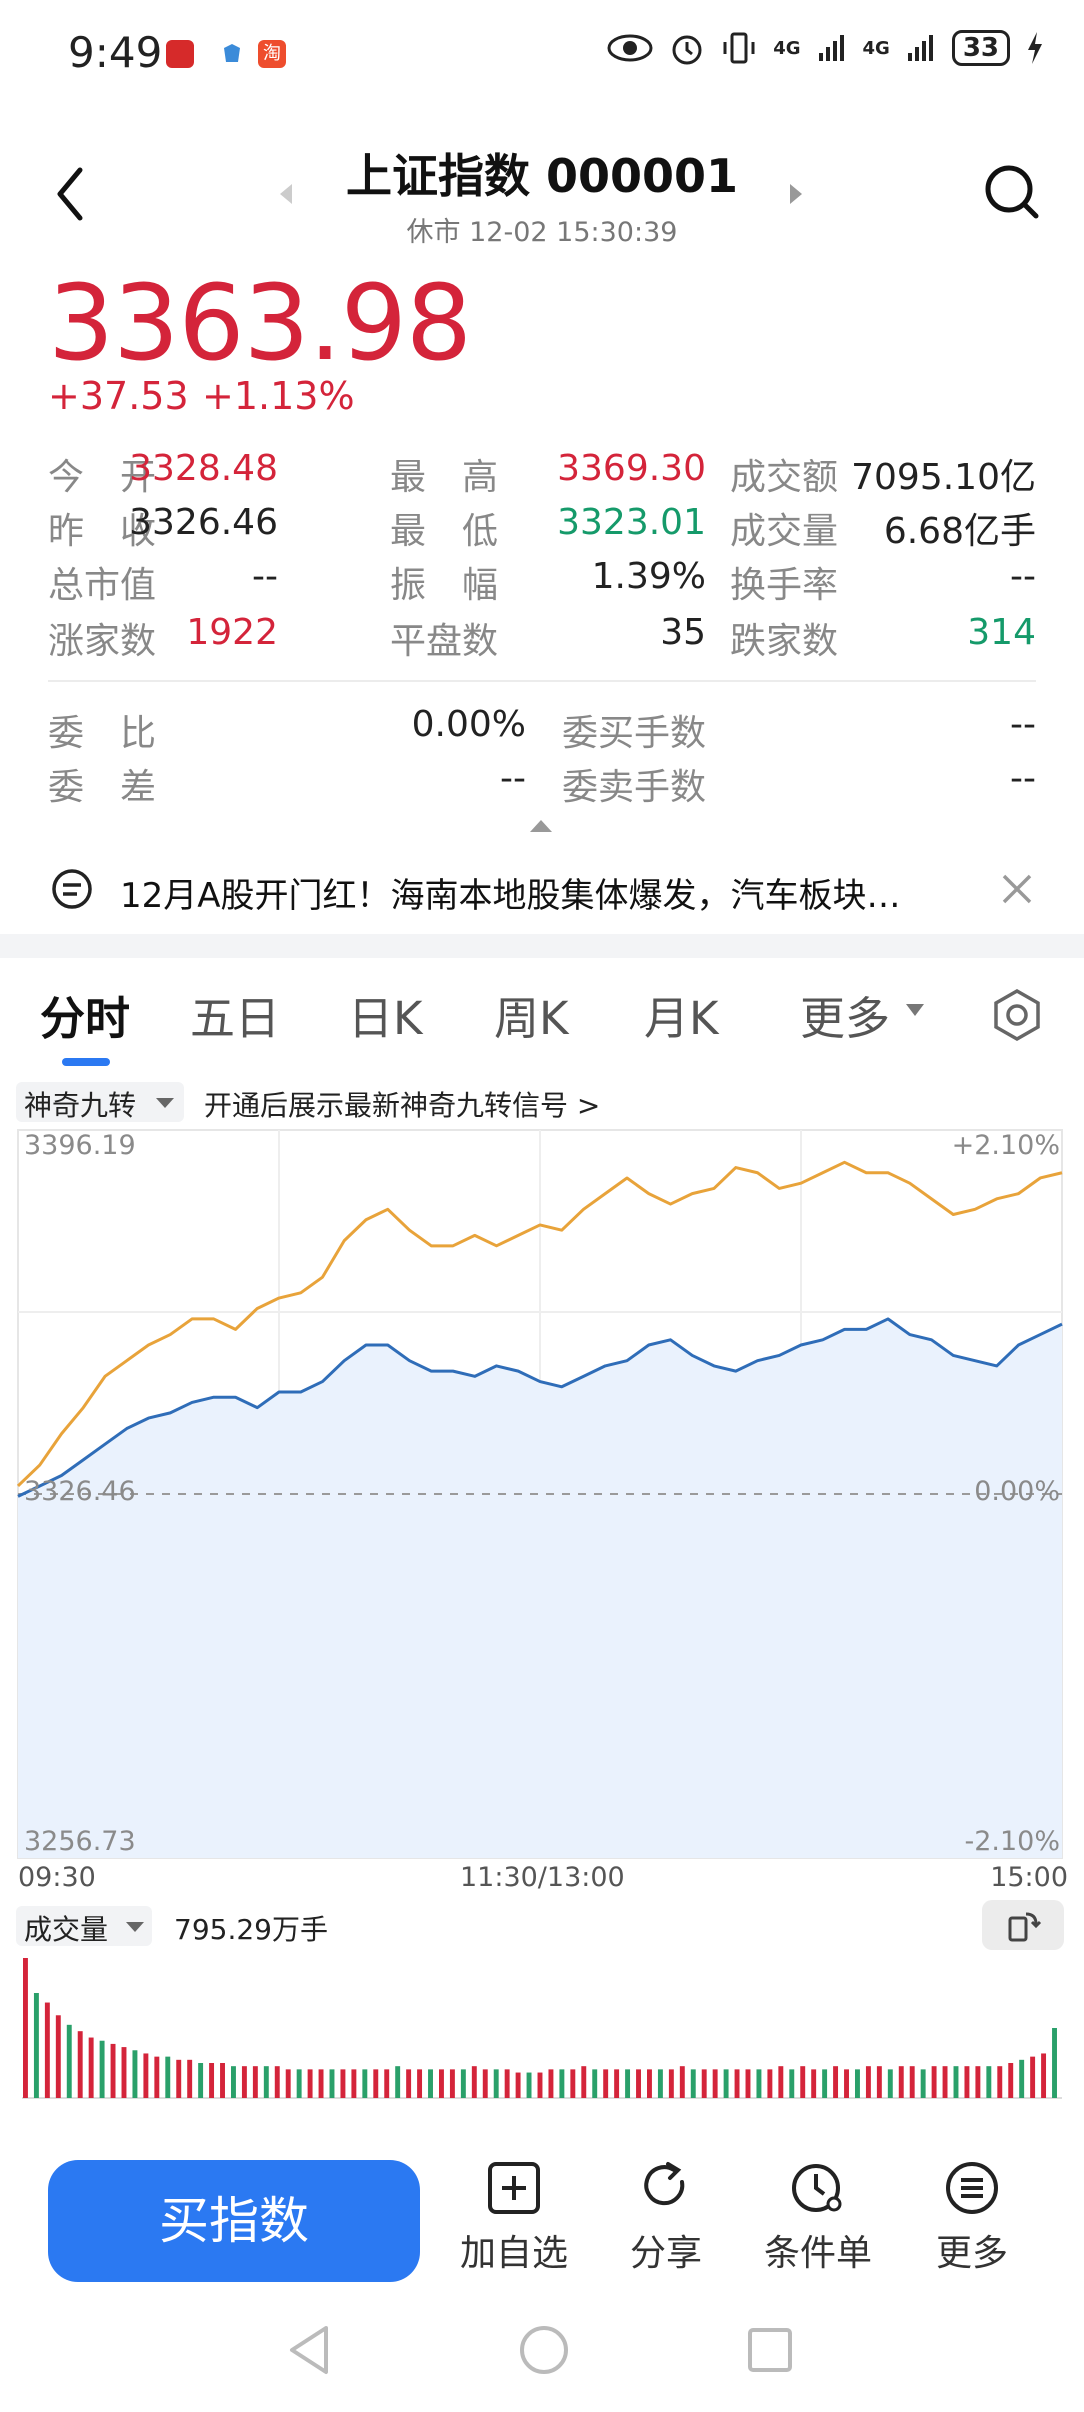 This screenshot has width=1084, height=2412. What do you see at coordinates (85, 1014) in the screenshot?
I see `tab-intraday: 分时` at bounding box center [85, 1014].